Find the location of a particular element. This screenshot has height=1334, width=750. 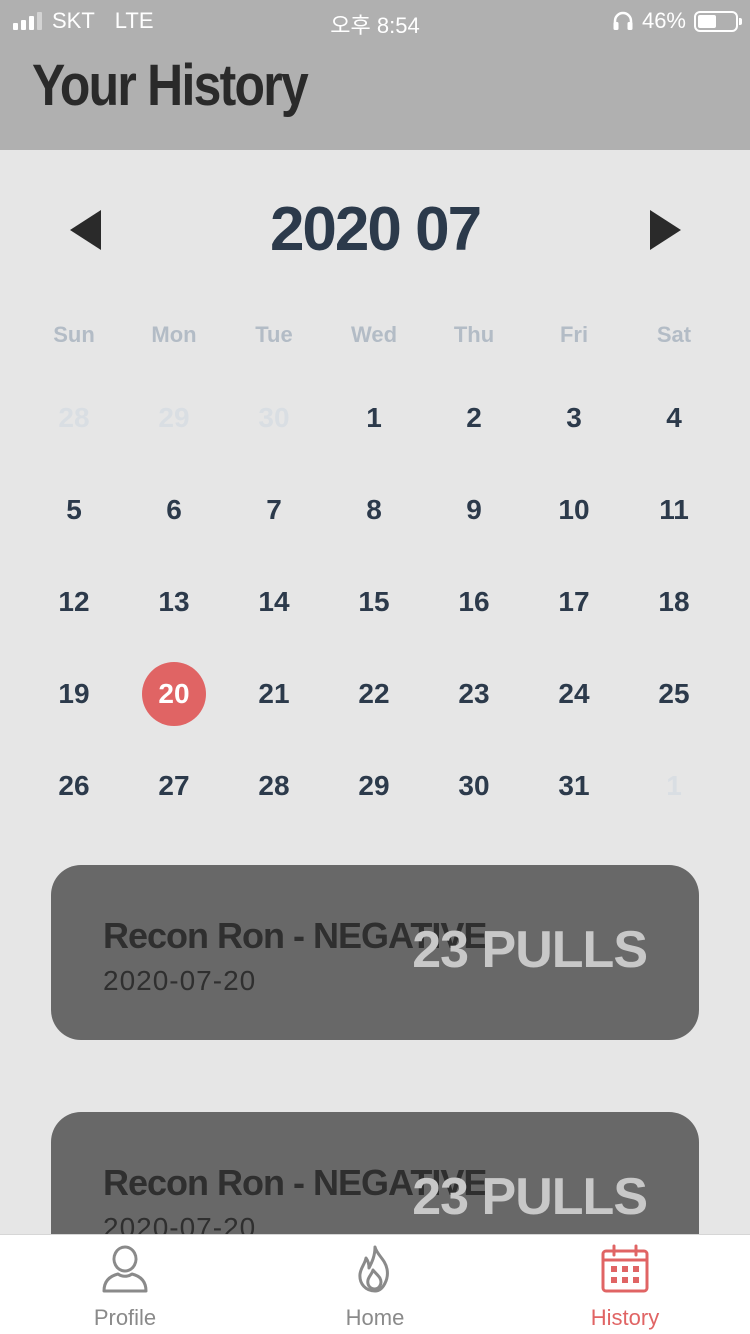

calendar-day: 7 is located at coordinates (274, 510).